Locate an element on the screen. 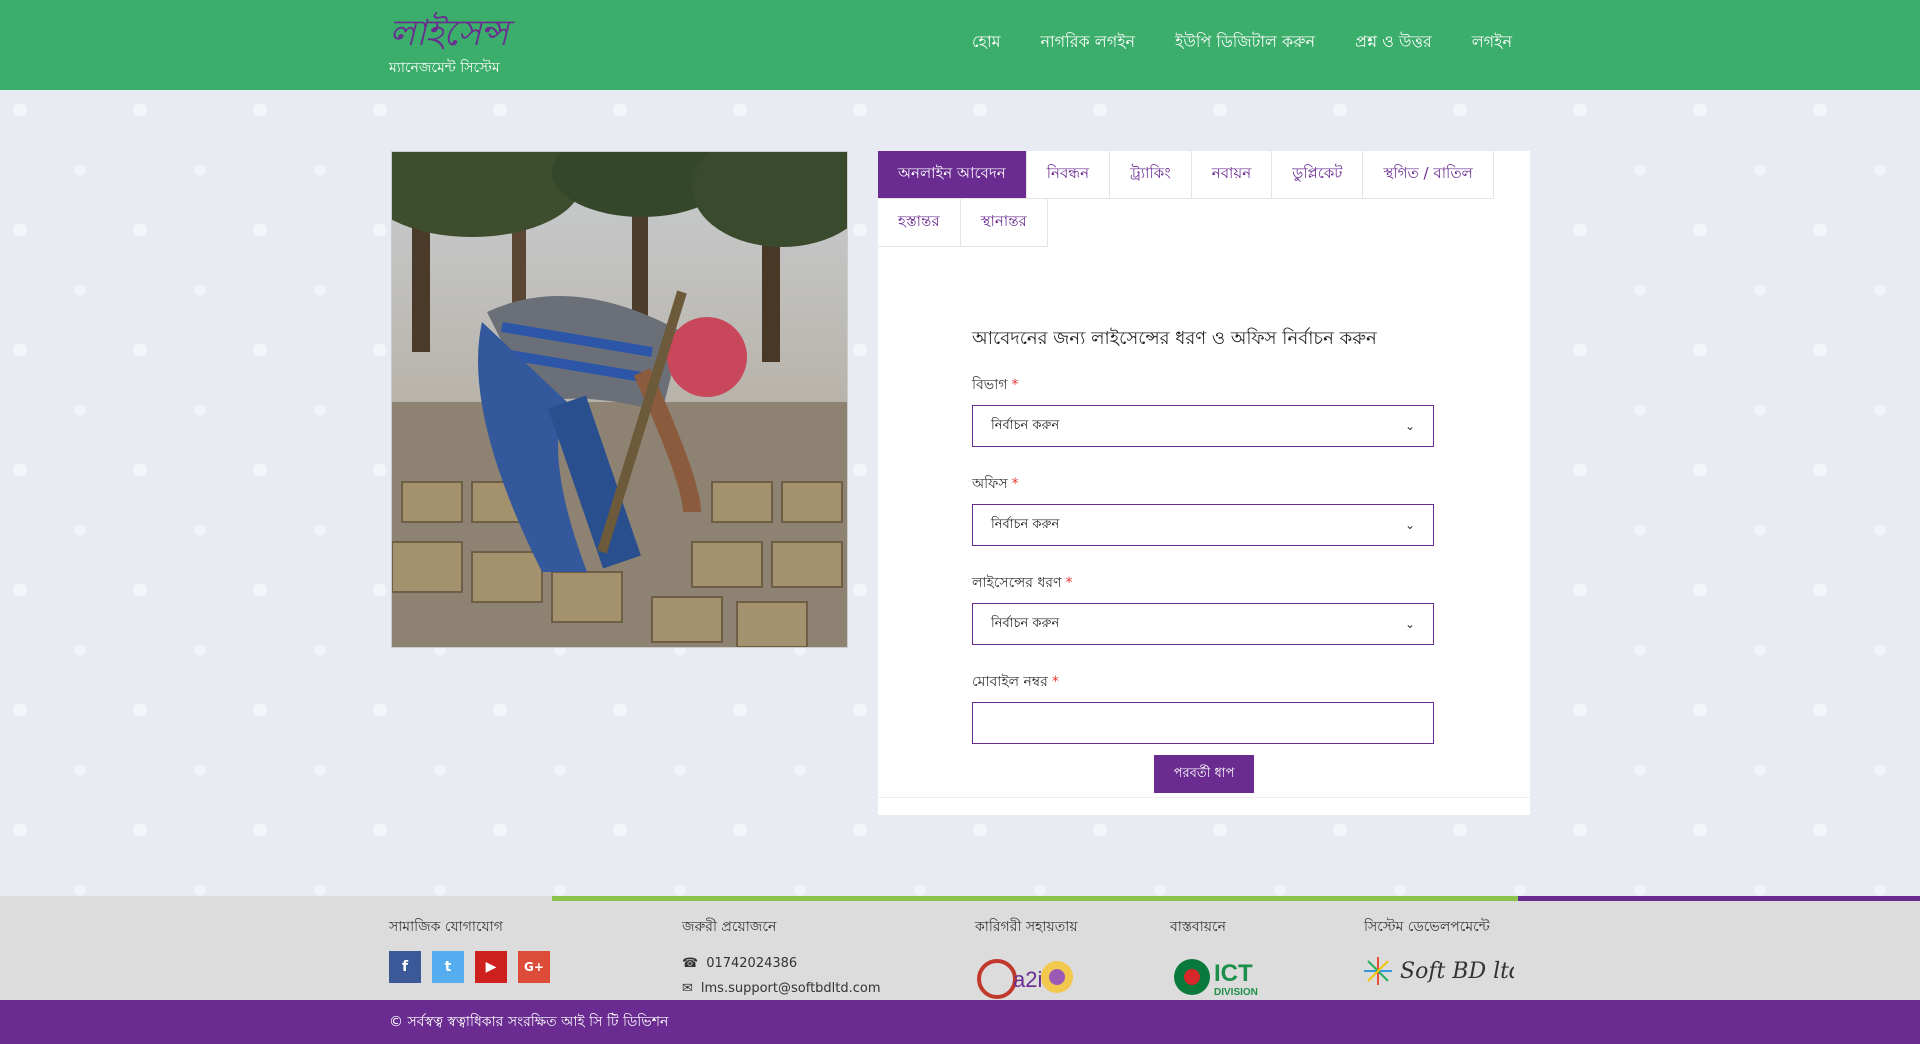 This screenshot has width=1920, height=1044. tab-tracking: ট্র্যাকিং is located at coordinates (1151, 175).